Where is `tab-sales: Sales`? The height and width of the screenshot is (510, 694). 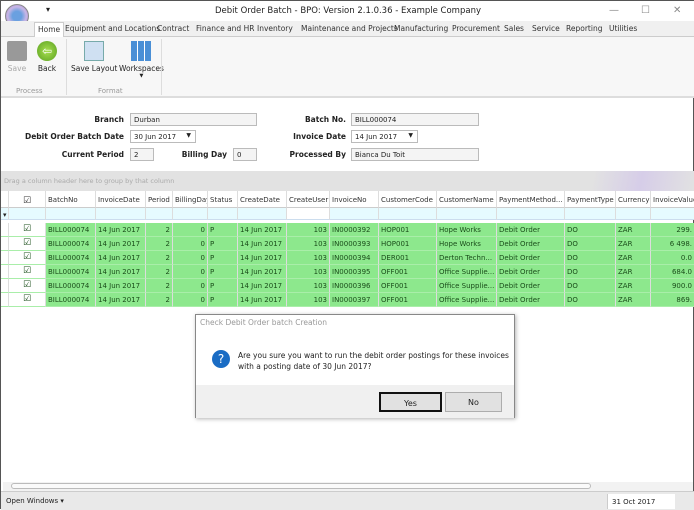
tab-sales: Sales is located at coordinates (514, 28).